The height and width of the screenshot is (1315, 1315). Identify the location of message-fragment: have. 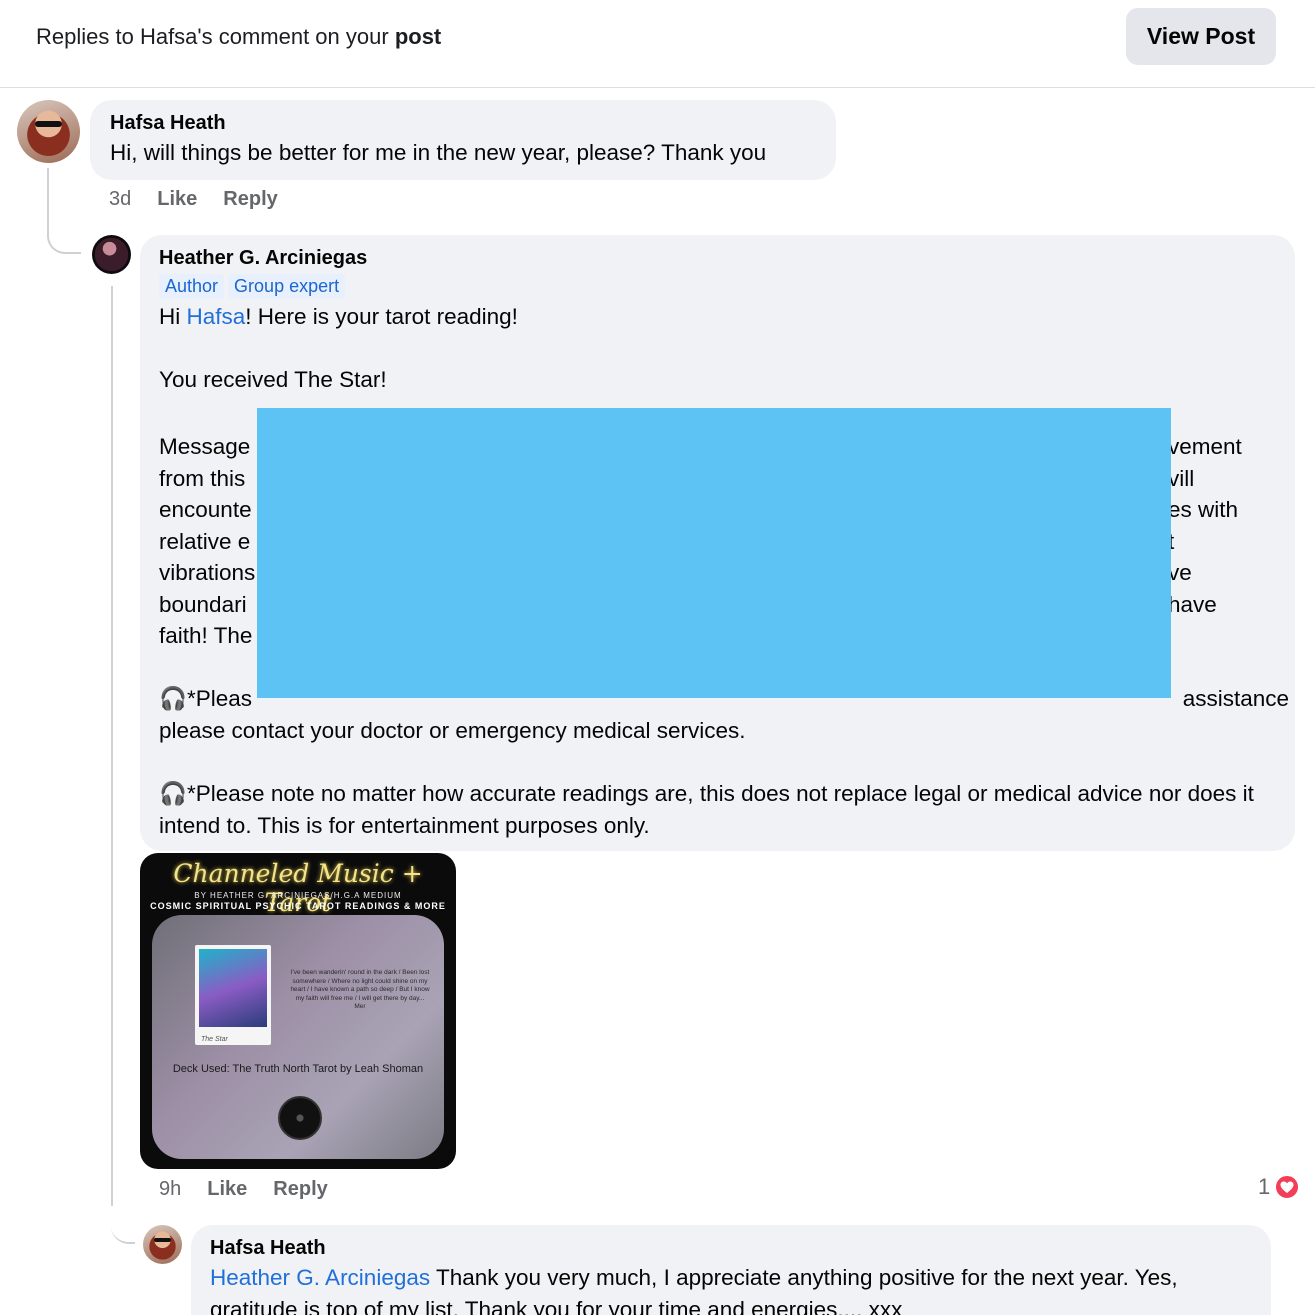
(1192, 604).